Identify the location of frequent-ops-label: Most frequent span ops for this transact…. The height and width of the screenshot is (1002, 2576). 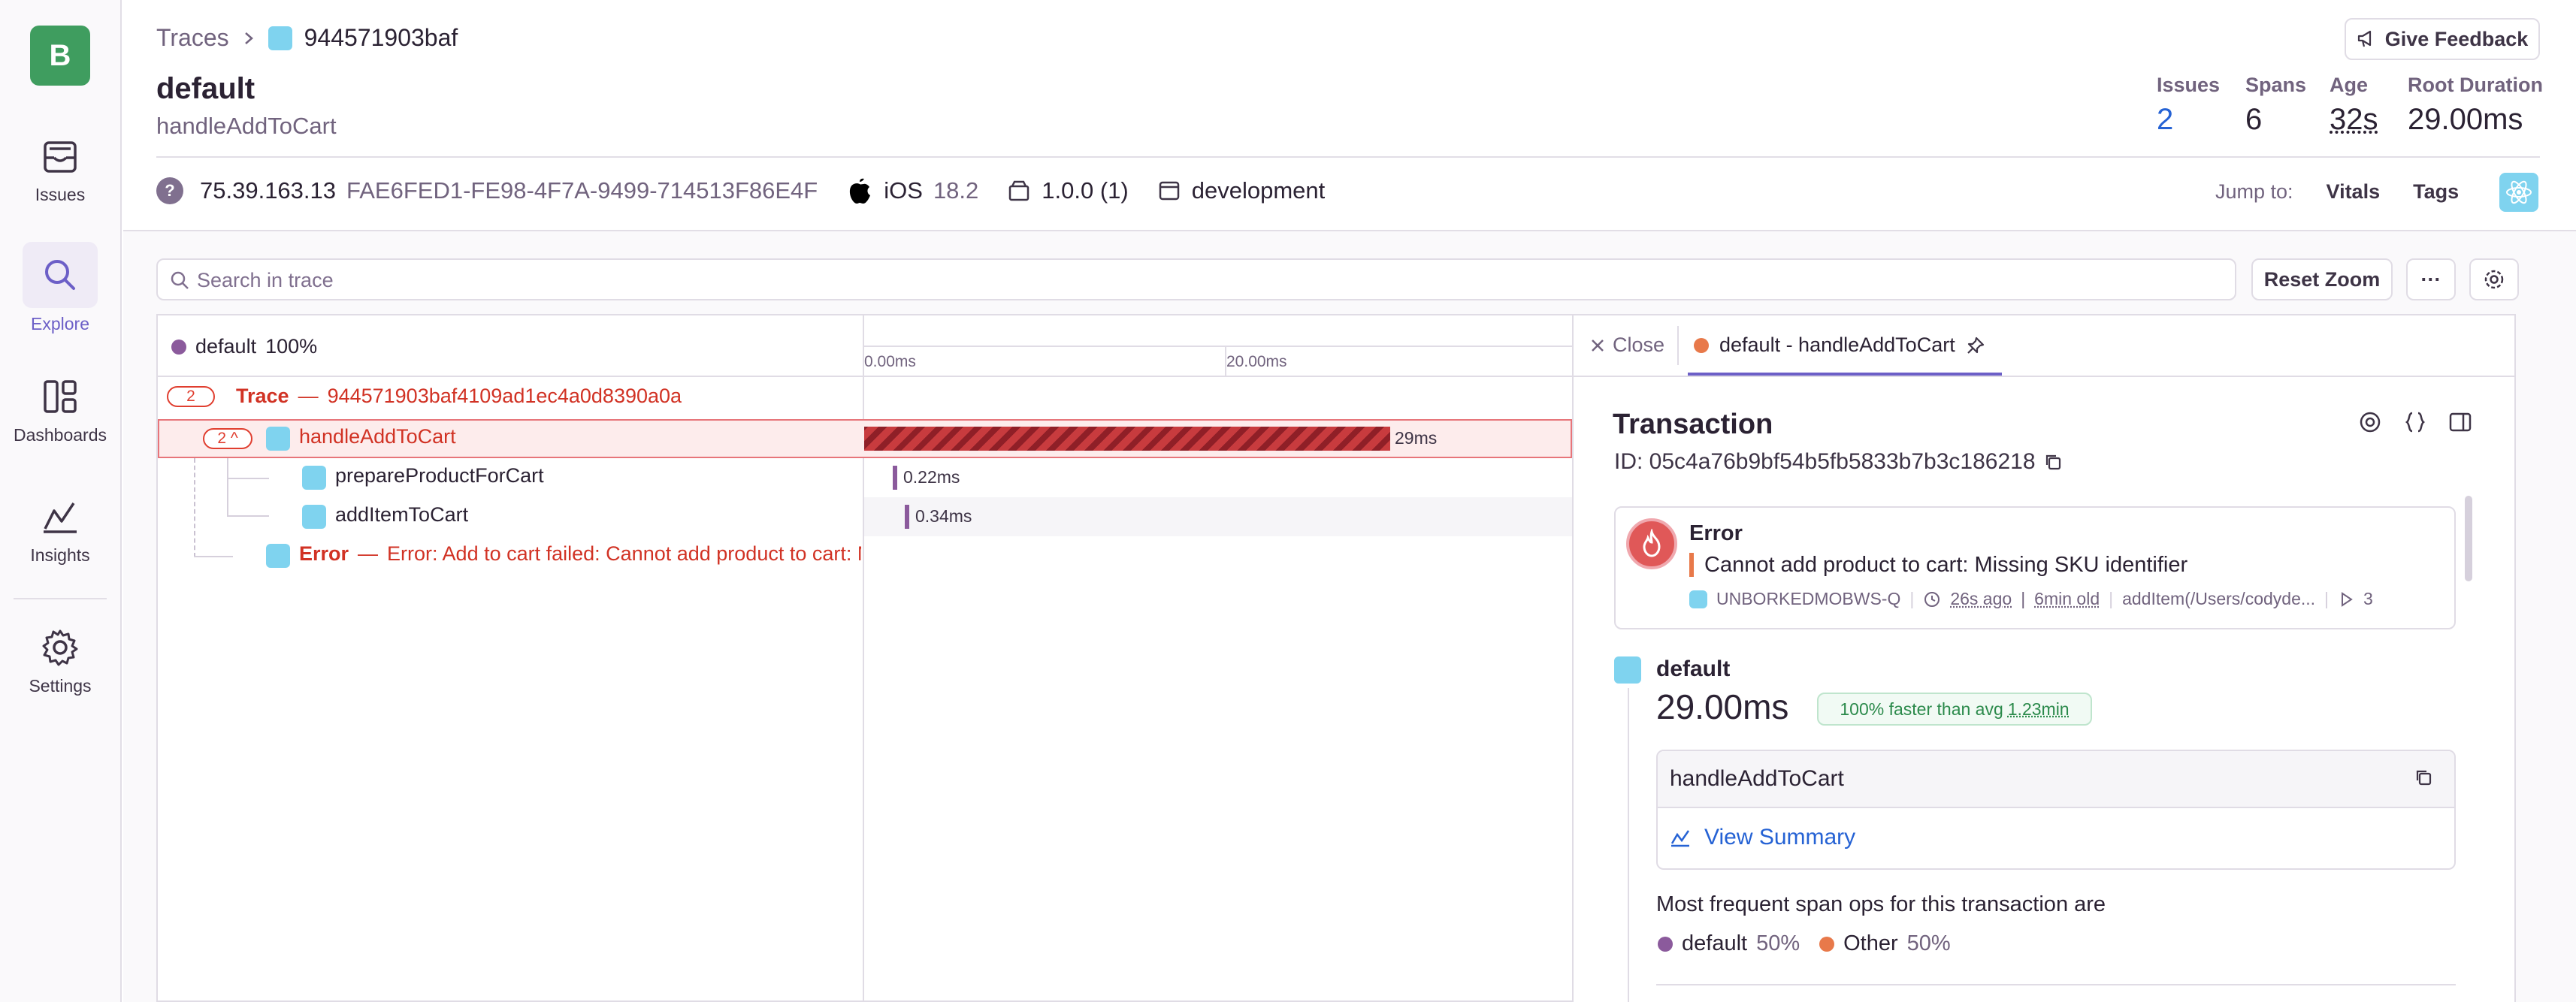
(1881, 904).